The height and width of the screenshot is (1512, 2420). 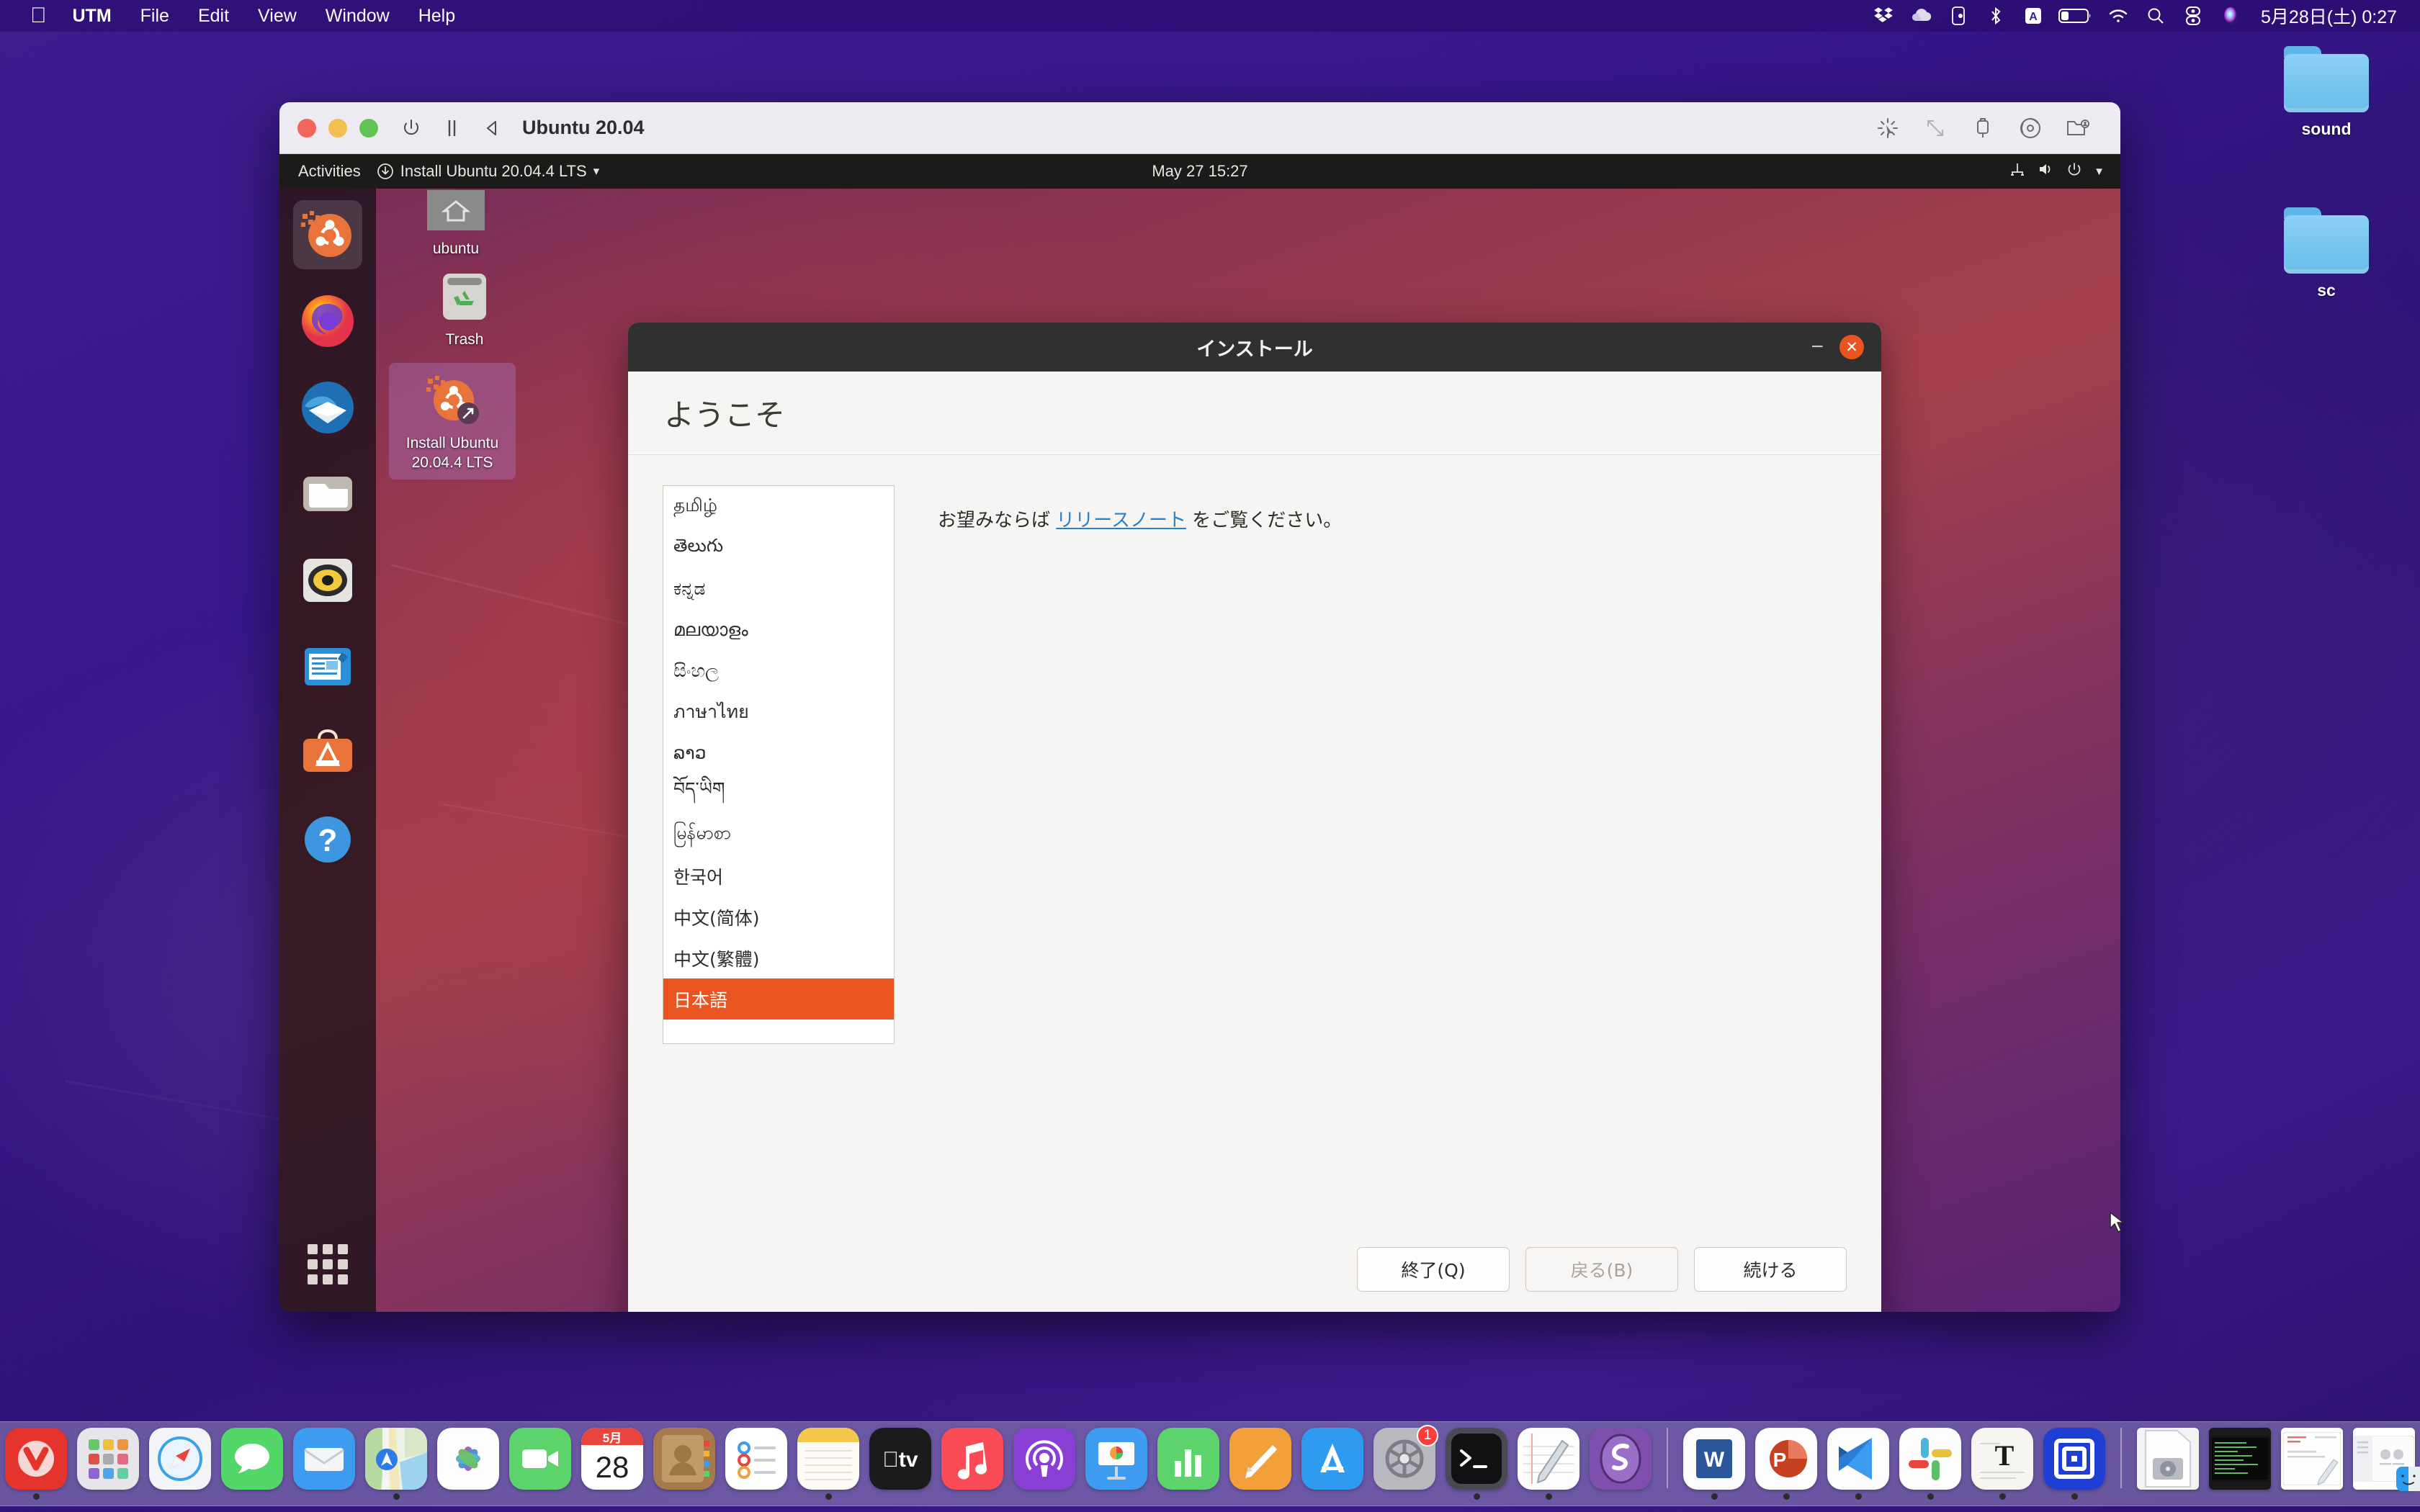 What do you see at coordinates (252, 1464) in the screenshot?
I see `dock-app-messages` at bounding box center [252, 1464].